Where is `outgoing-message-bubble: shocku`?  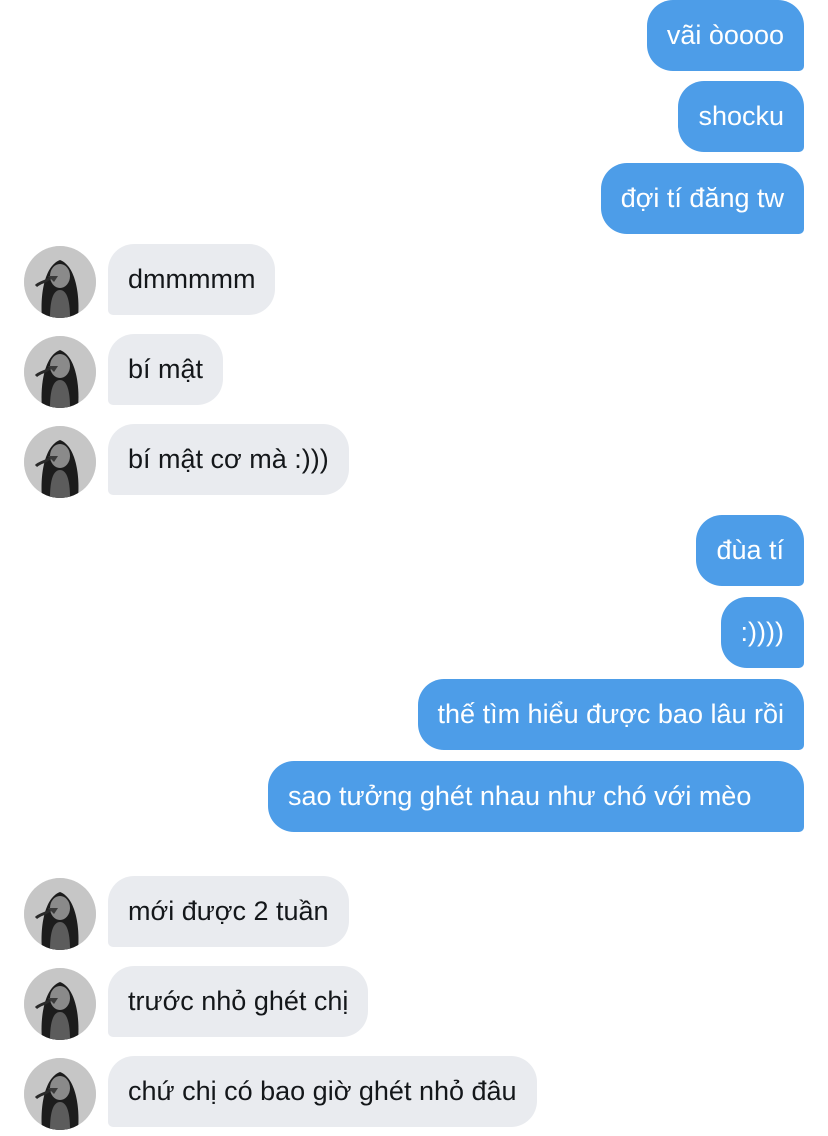
outgoing-message-bubble: shocku is located at coordinates (741, 116).